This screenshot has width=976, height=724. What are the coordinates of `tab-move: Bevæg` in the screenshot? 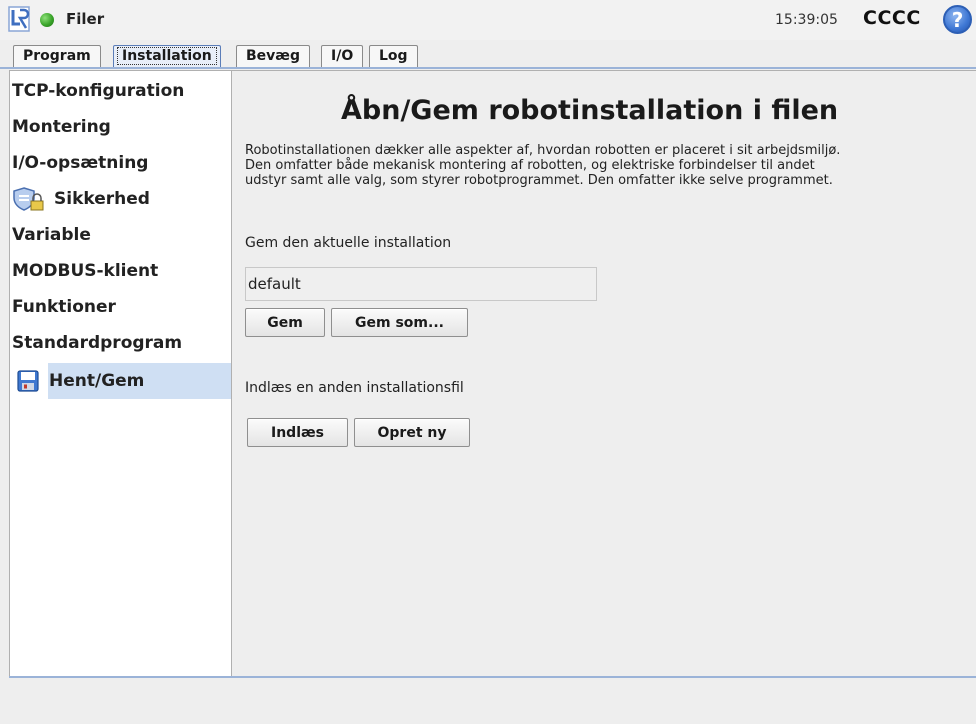 It's located at (273, 56).